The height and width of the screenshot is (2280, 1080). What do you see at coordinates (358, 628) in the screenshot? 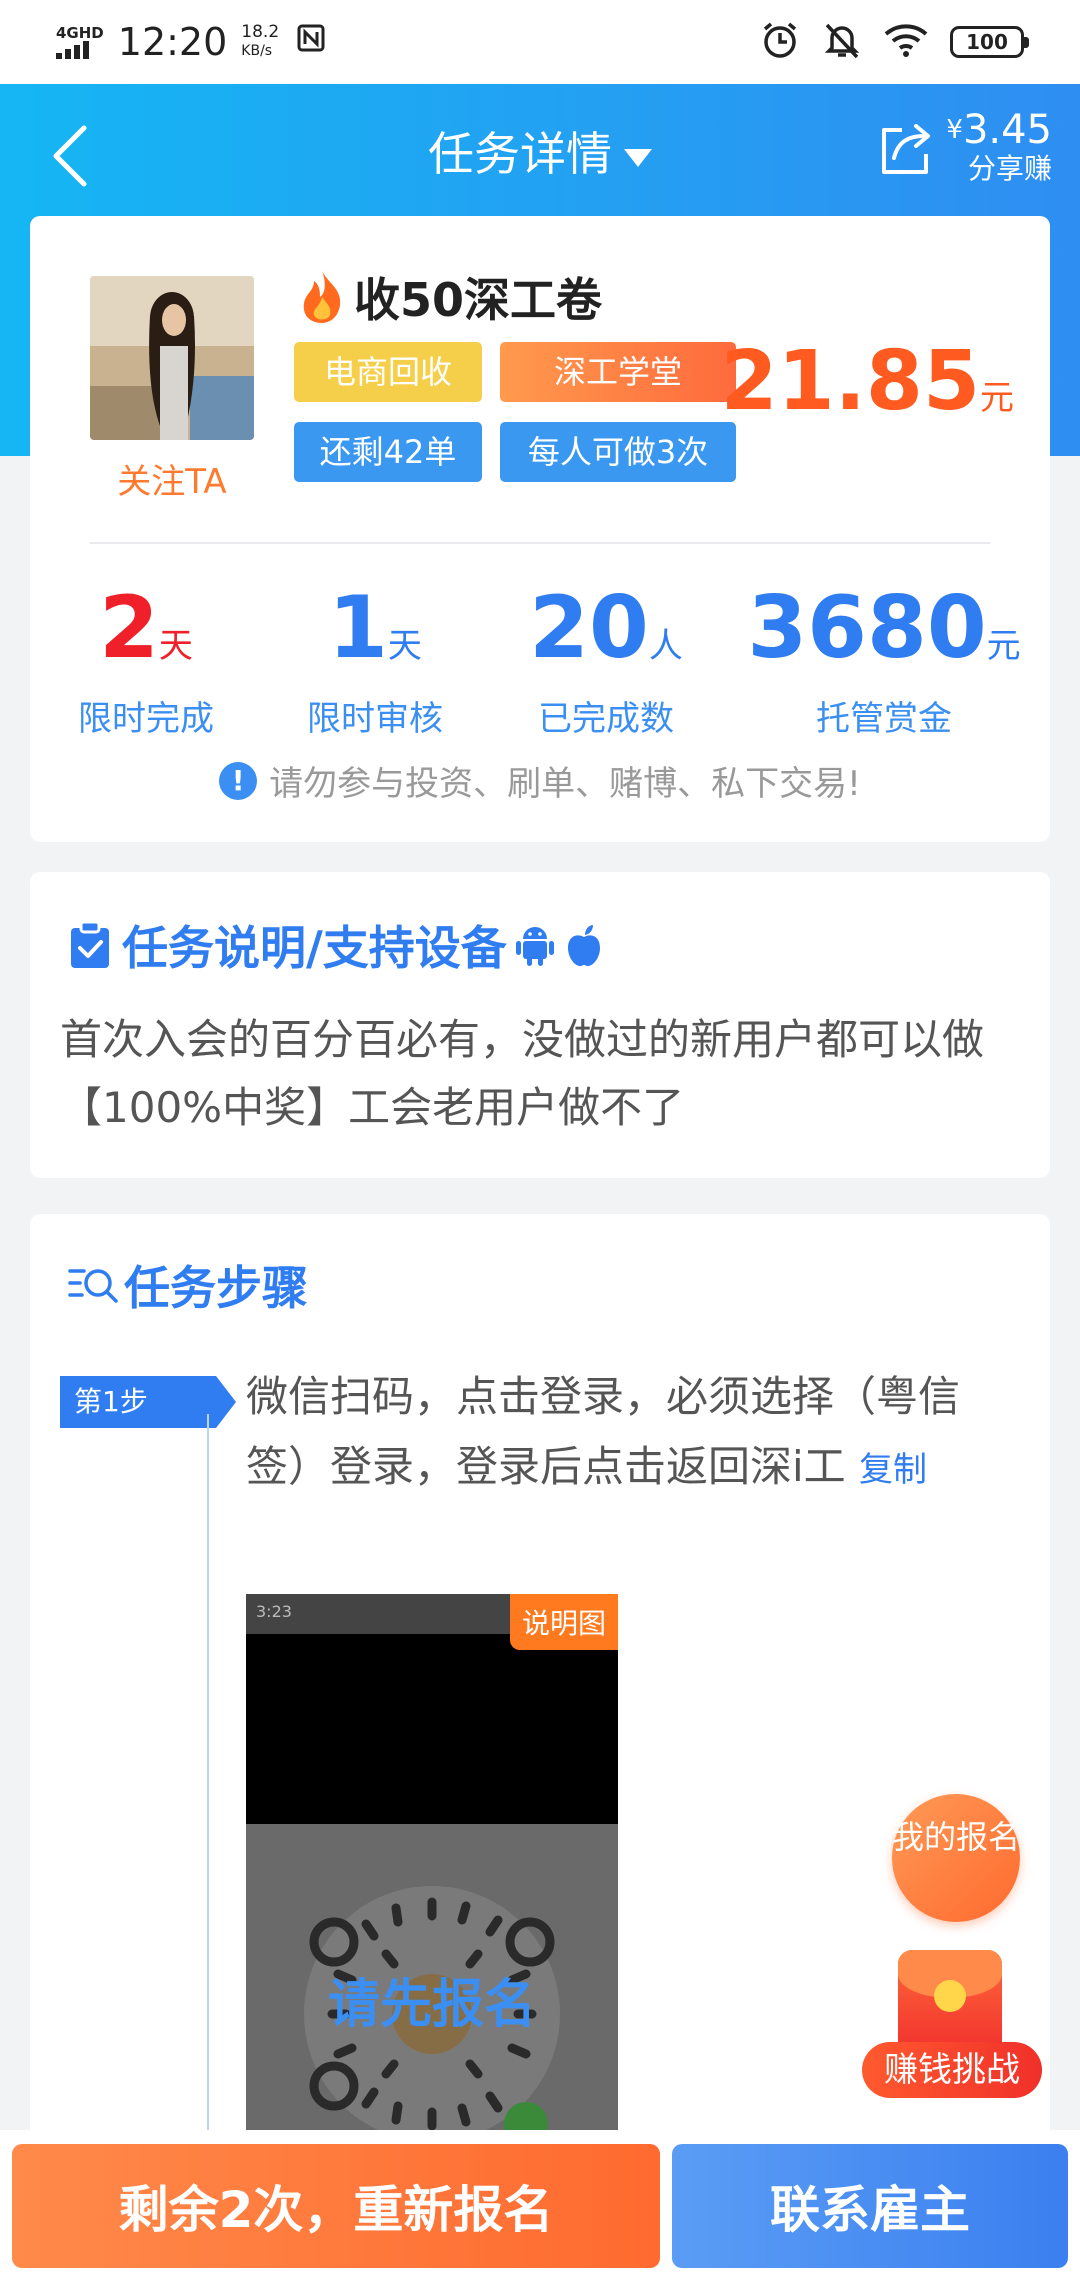
I see `stat-value: 1` at bounding box center [358, 628].